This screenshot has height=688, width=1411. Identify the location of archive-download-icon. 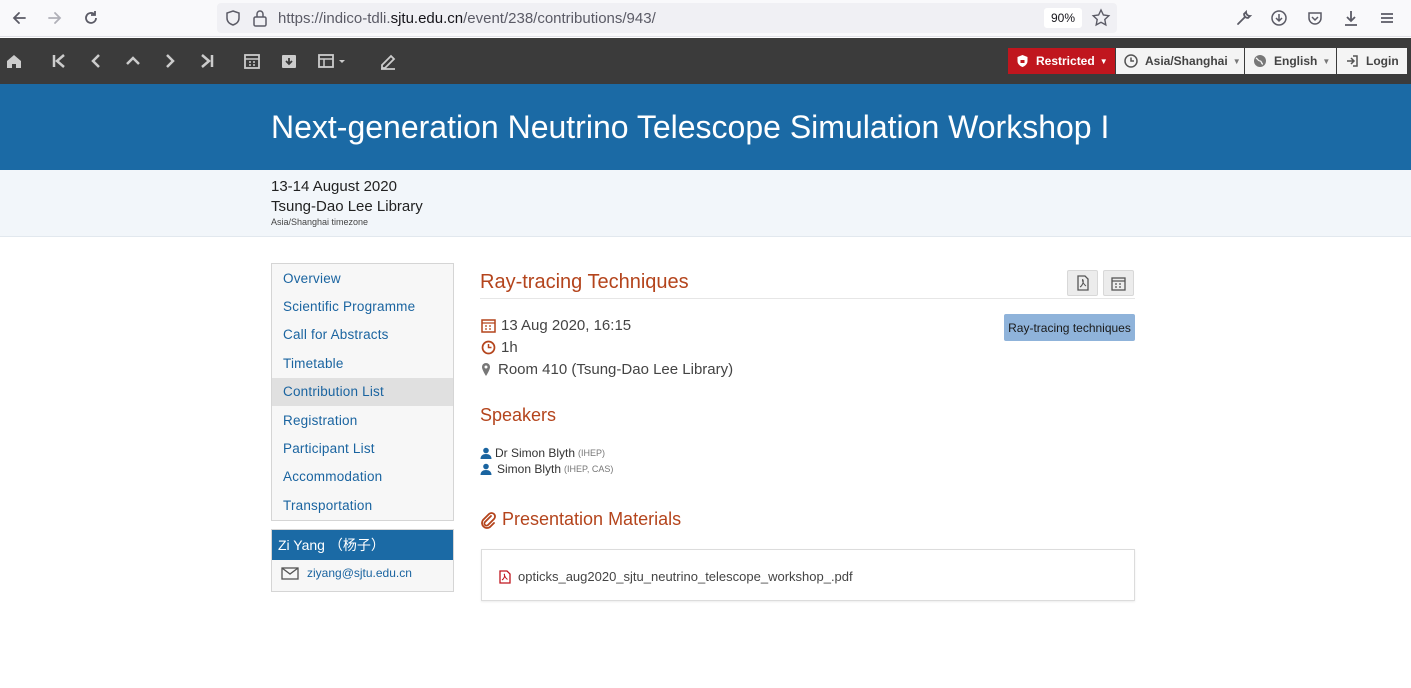
(289, 61).